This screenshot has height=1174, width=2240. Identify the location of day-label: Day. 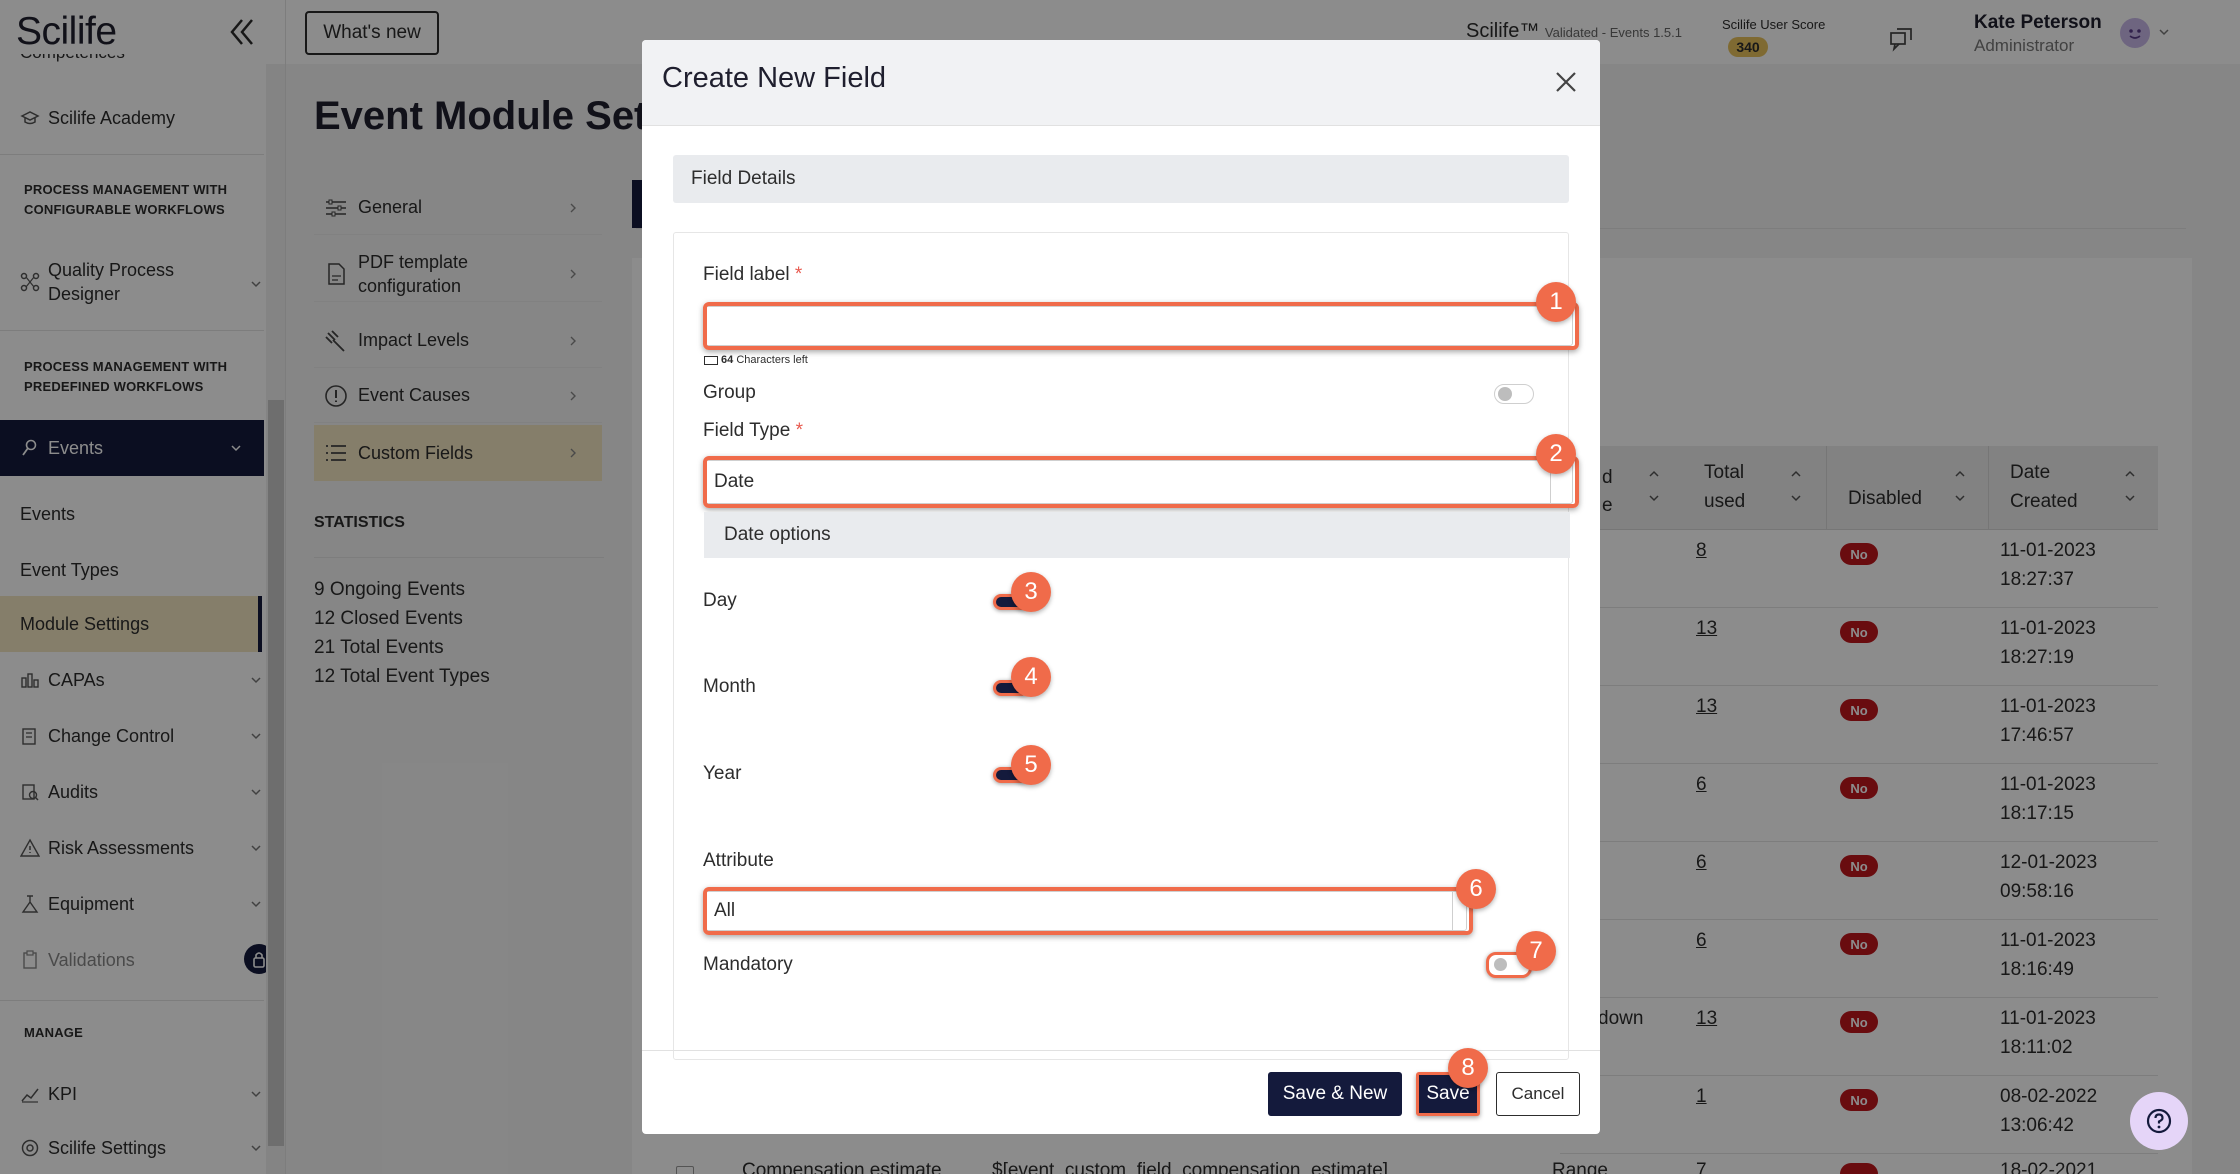
(720, 600).